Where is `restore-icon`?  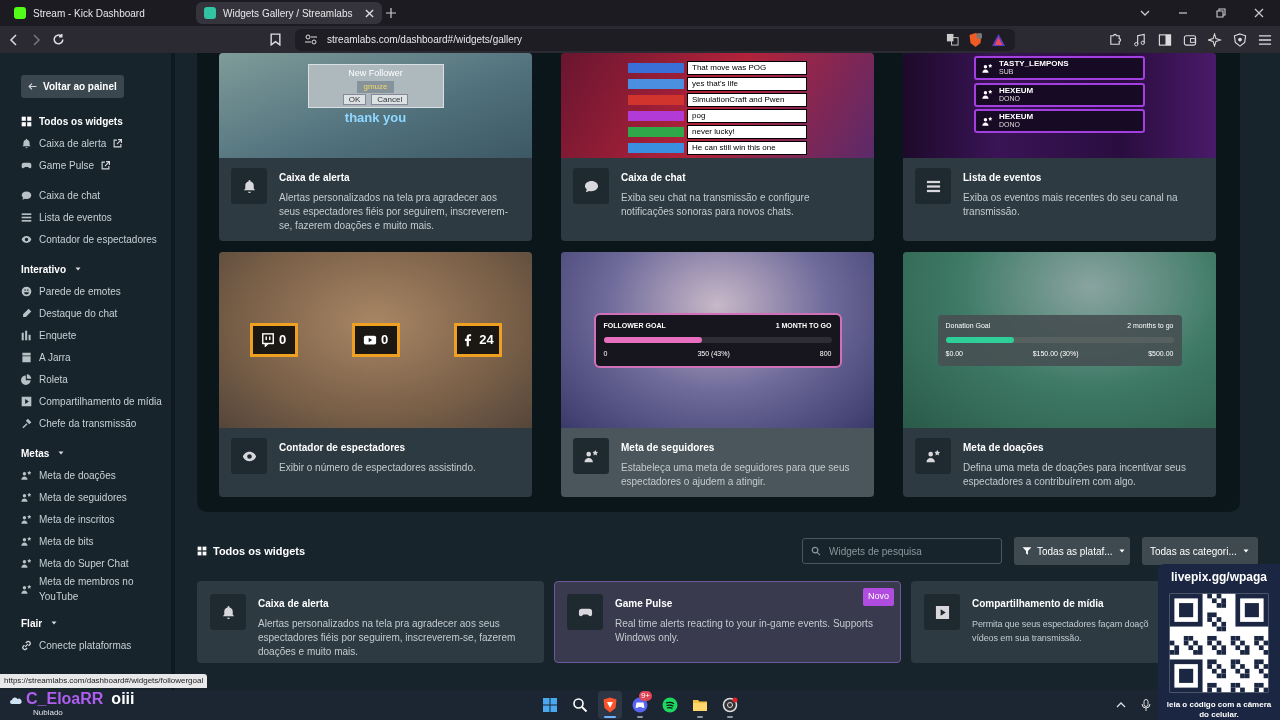 restore-icon is located at coordinates (1221, 13).